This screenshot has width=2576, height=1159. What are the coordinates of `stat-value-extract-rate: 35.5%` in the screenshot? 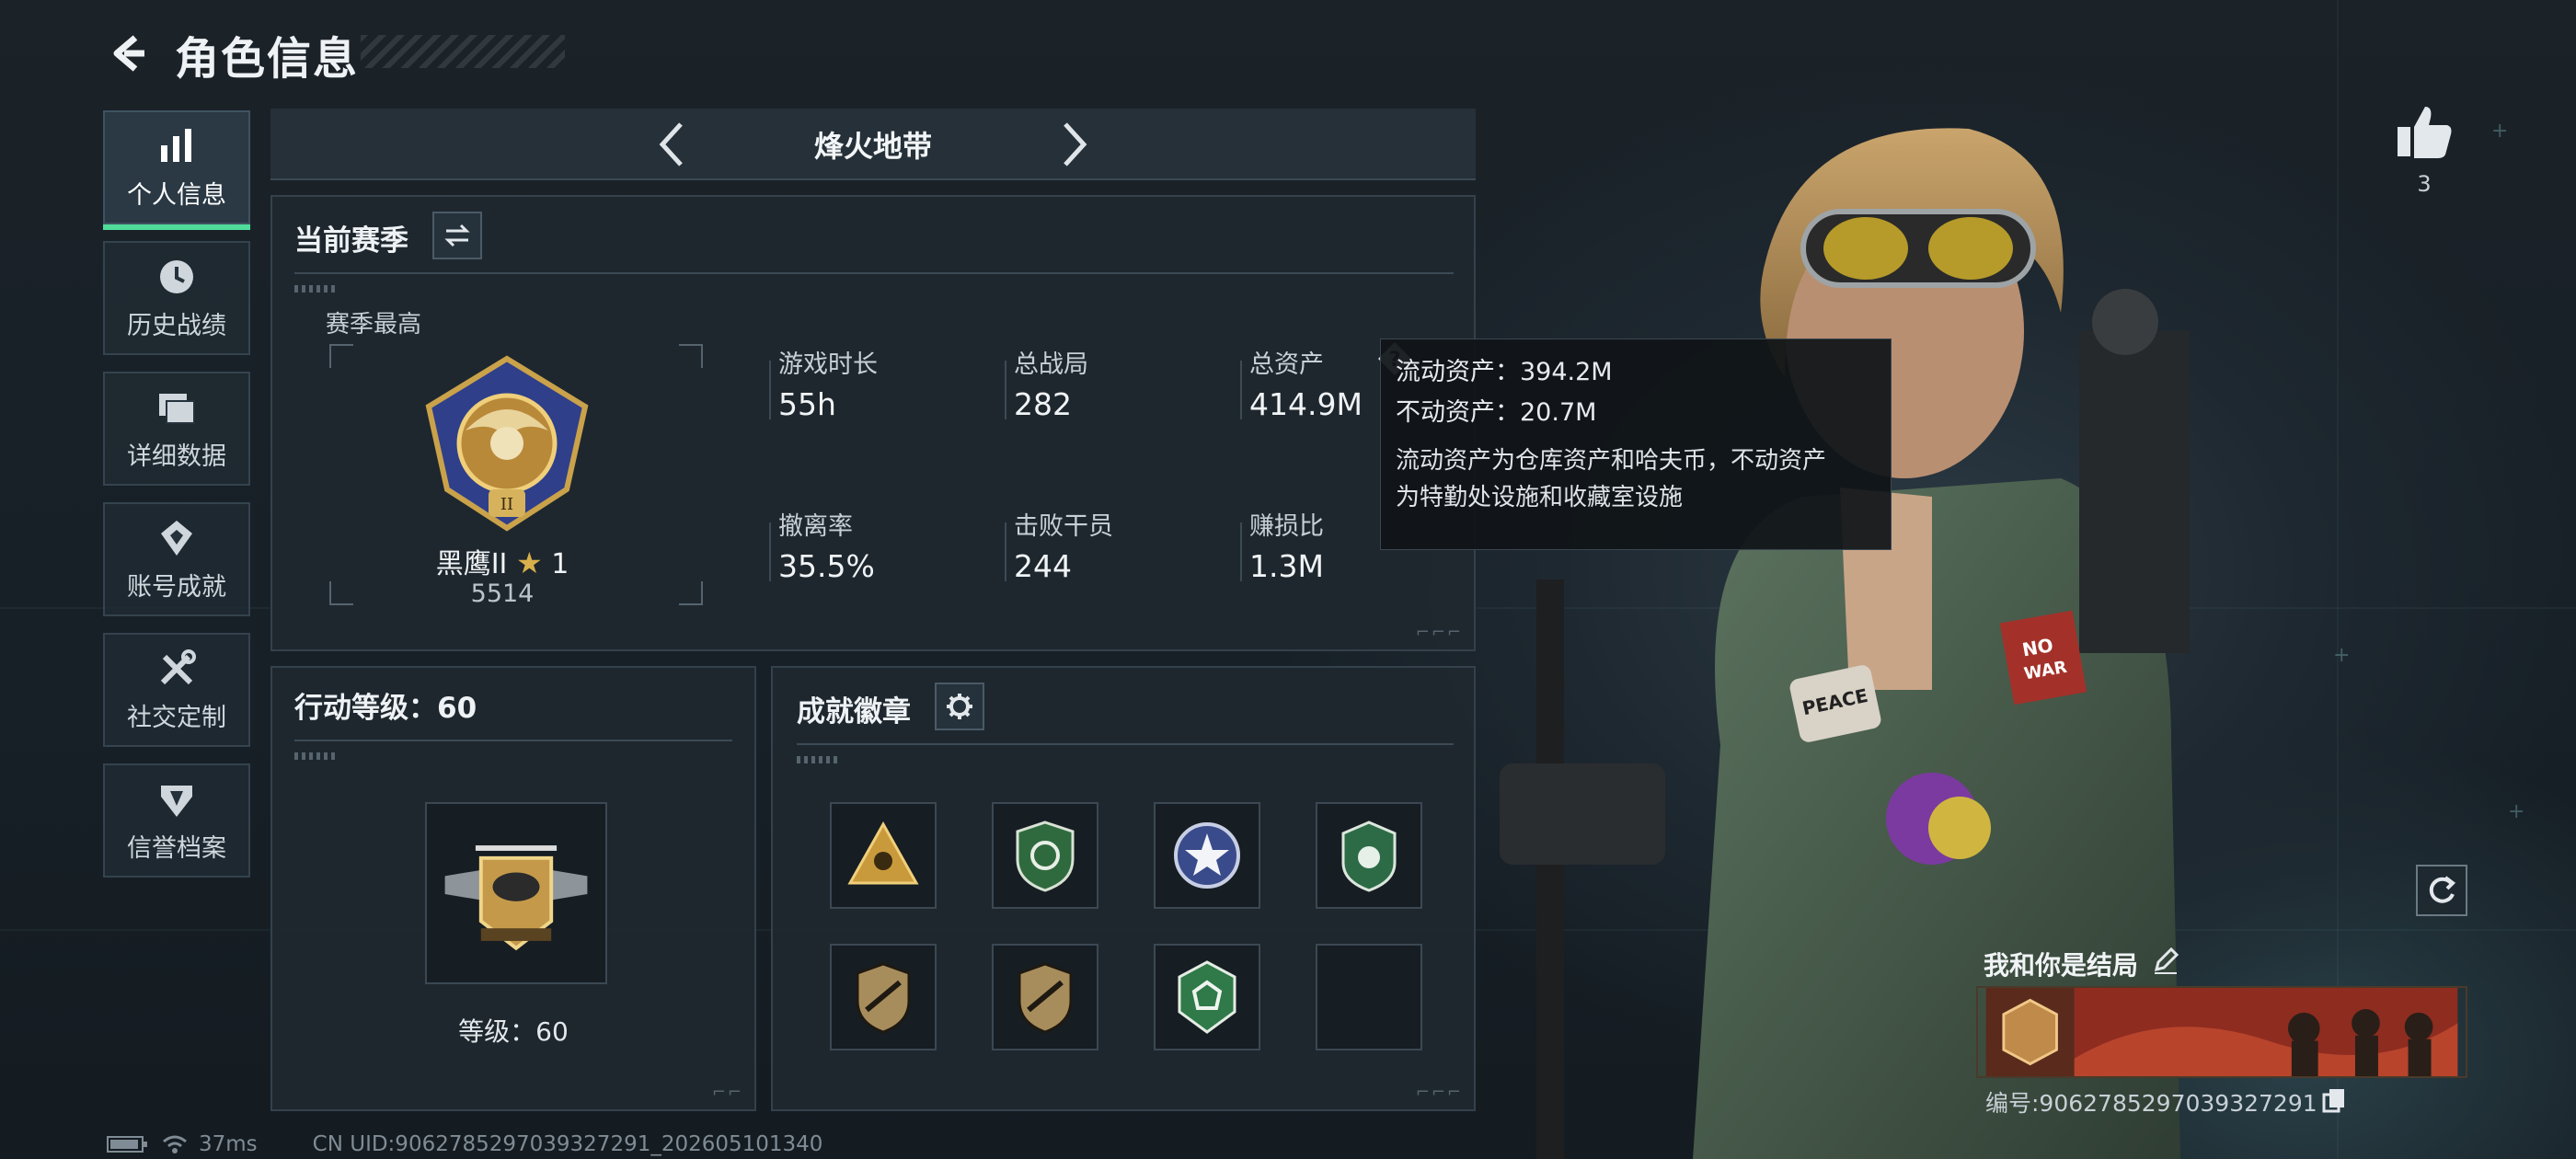 It's located at (826, 566).